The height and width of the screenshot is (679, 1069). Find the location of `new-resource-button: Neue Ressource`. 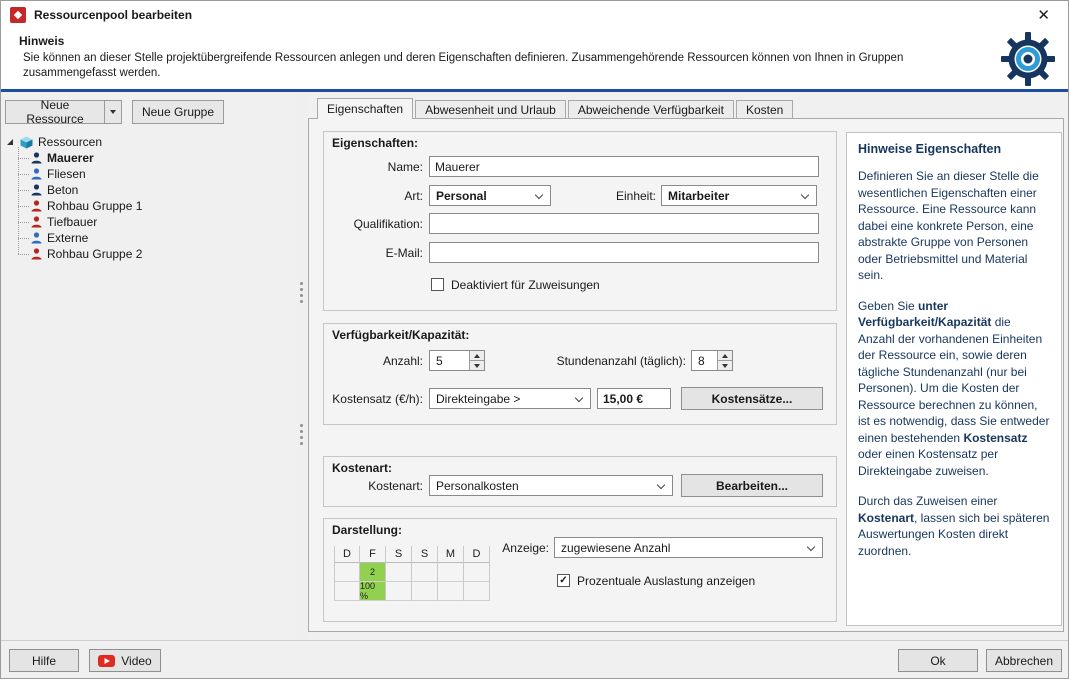

new-resource-button: Neue Ressource is located at coordinates (55, 112).